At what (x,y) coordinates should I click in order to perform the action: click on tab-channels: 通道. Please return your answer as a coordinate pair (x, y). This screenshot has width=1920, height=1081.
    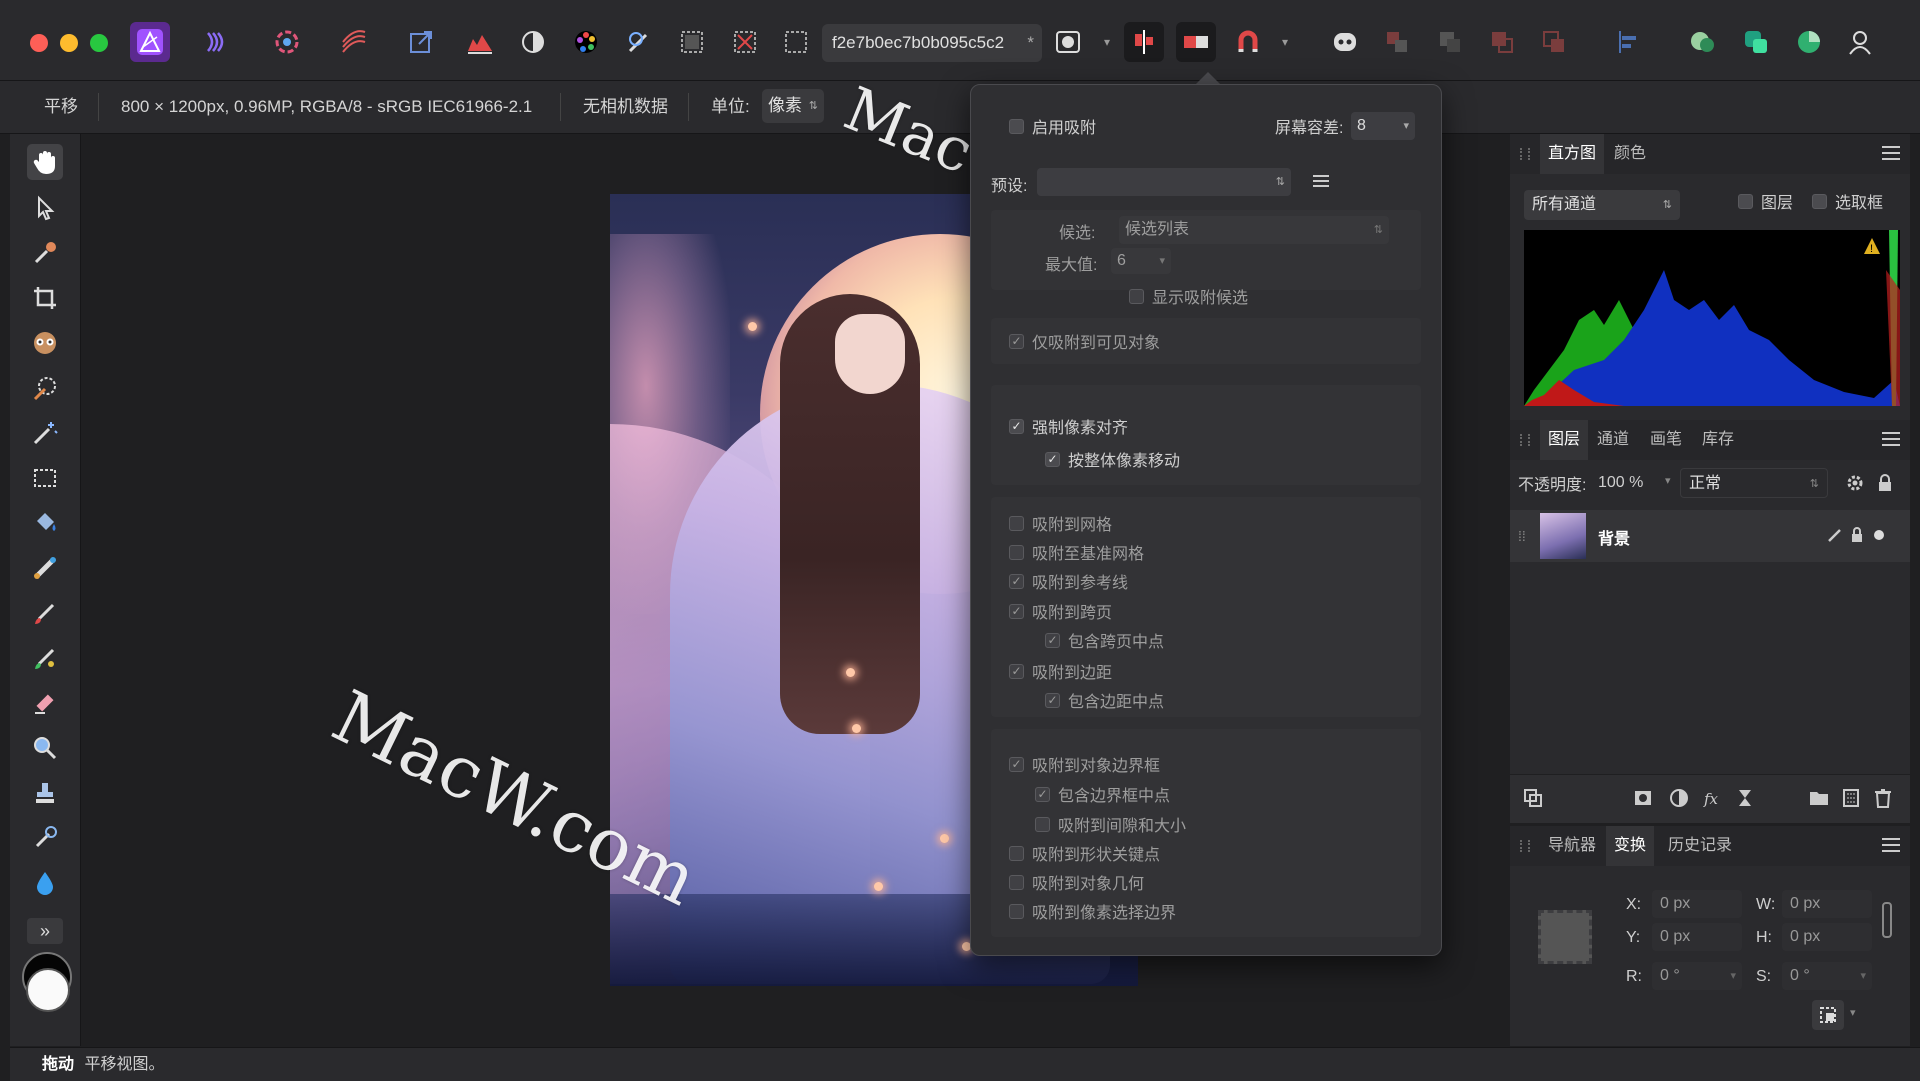
    Looking at the image, I should click on (1613, 440).